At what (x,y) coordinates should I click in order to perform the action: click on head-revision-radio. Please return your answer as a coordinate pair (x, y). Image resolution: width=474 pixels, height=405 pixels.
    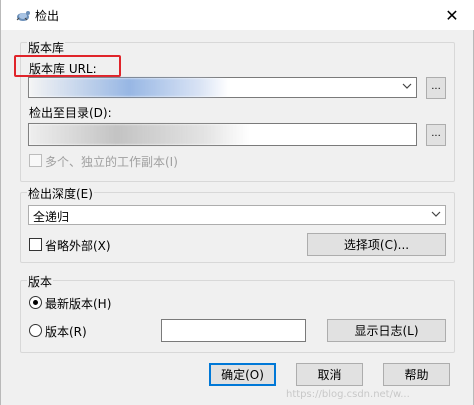
    Looking at the image, I should click on (35, 302).